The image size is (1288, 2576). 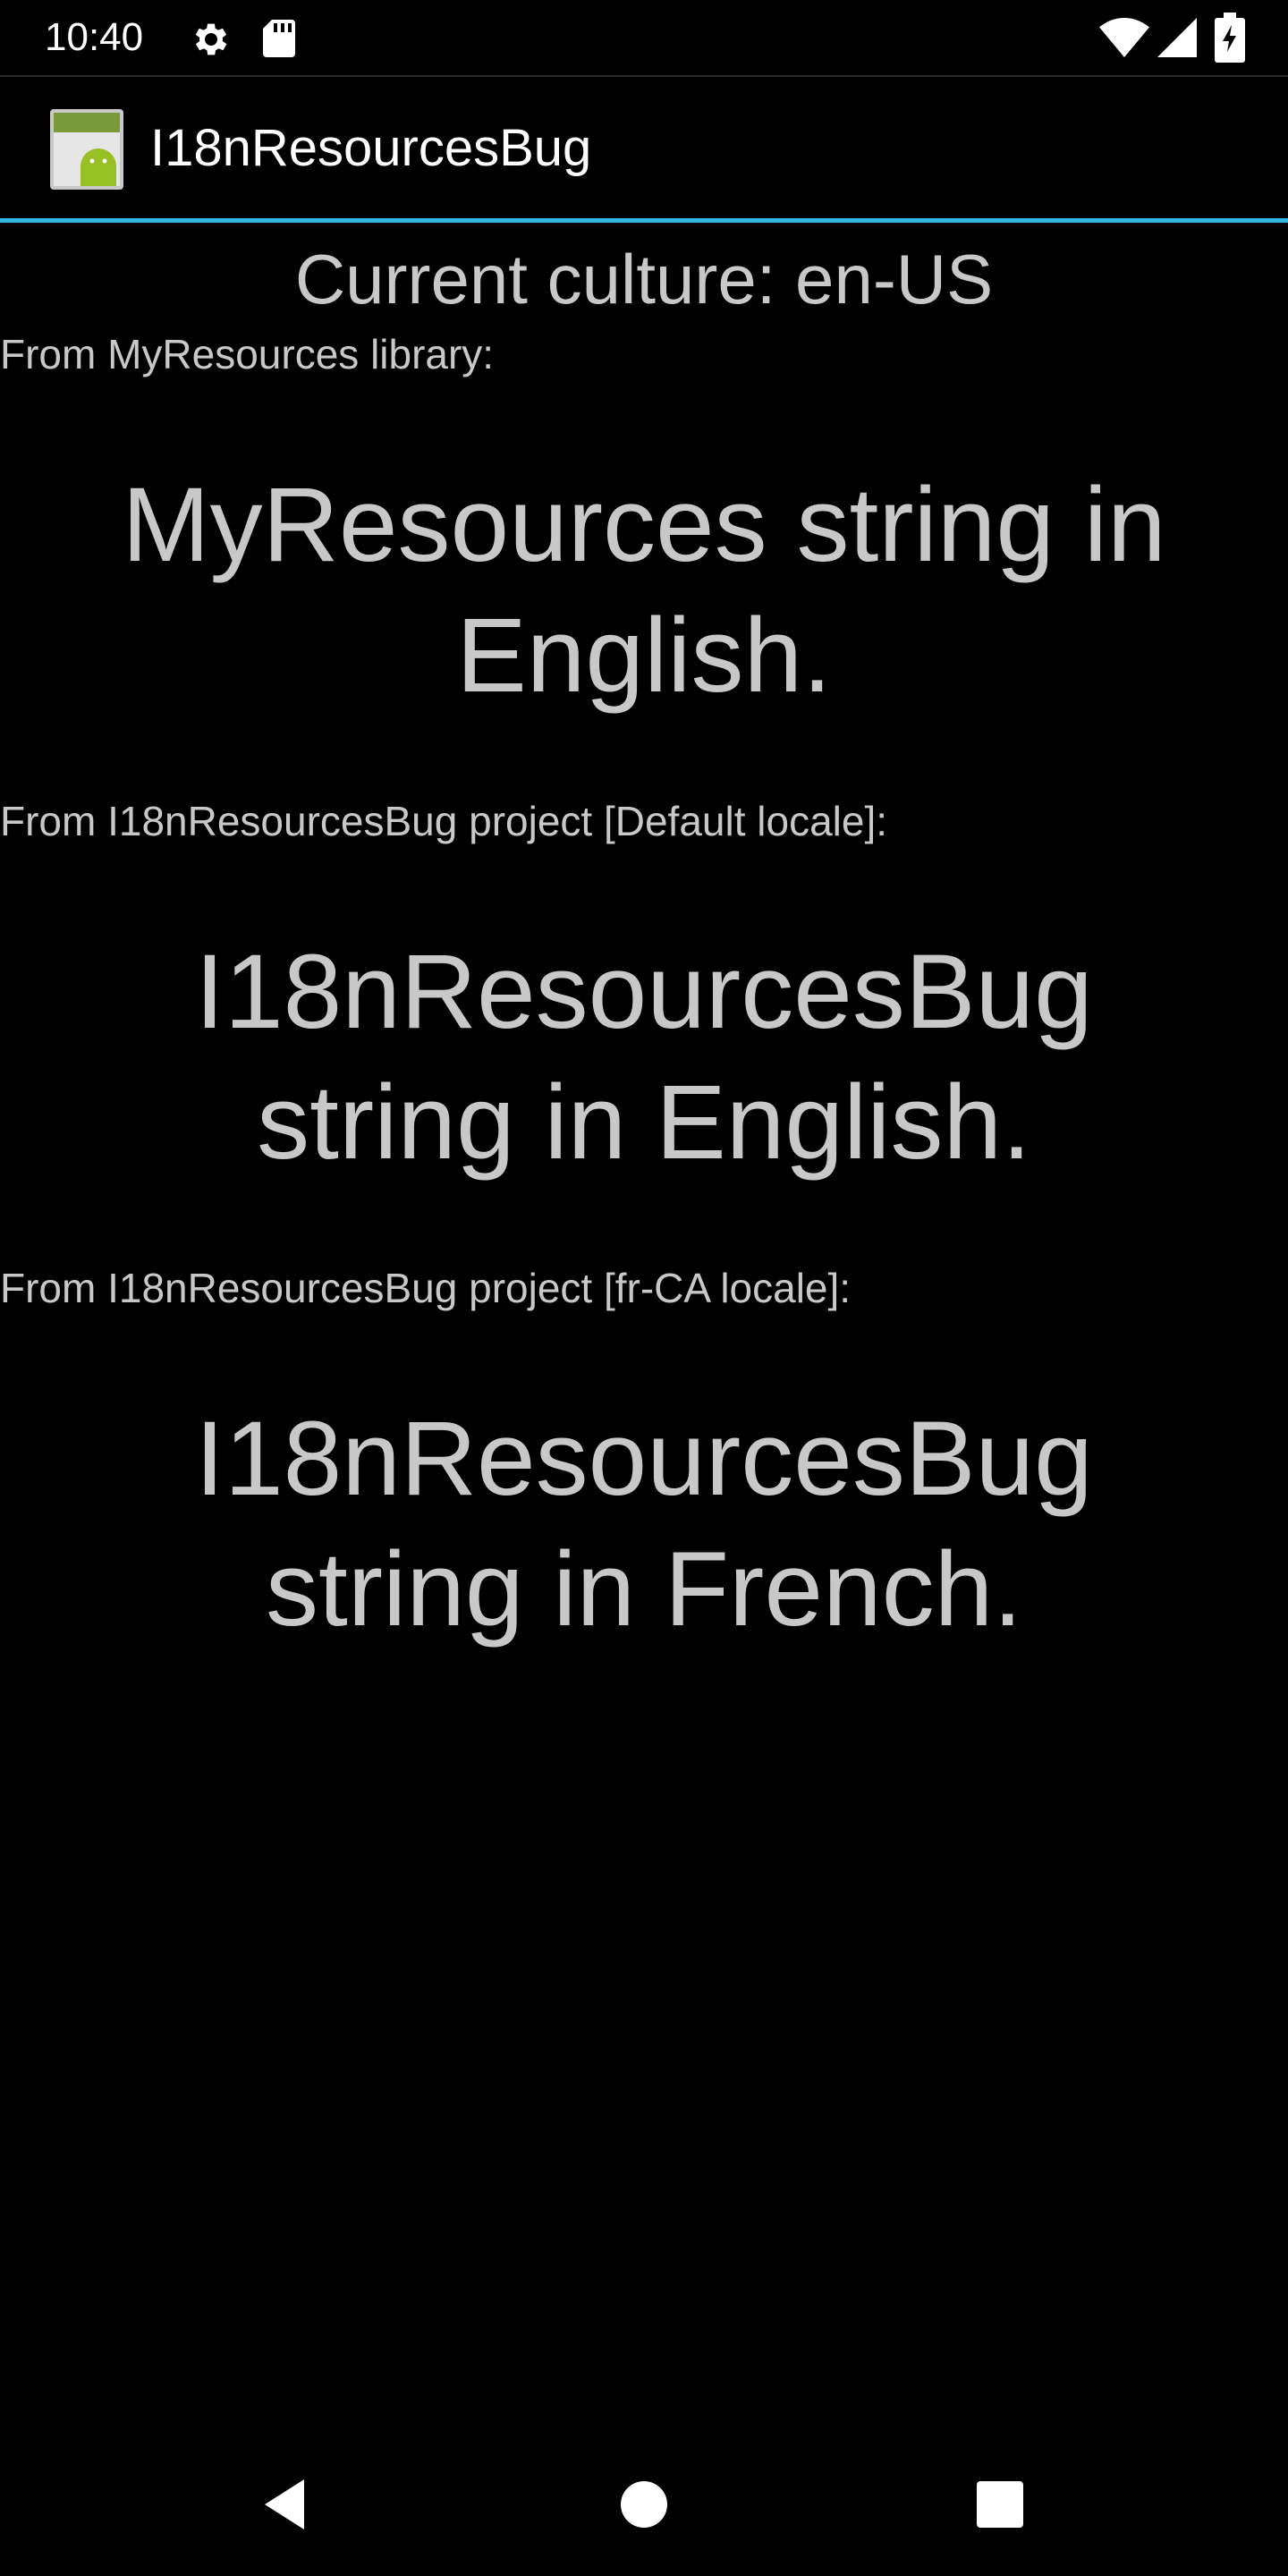 I want to click on home-icon, so click(x=644, y=2504).